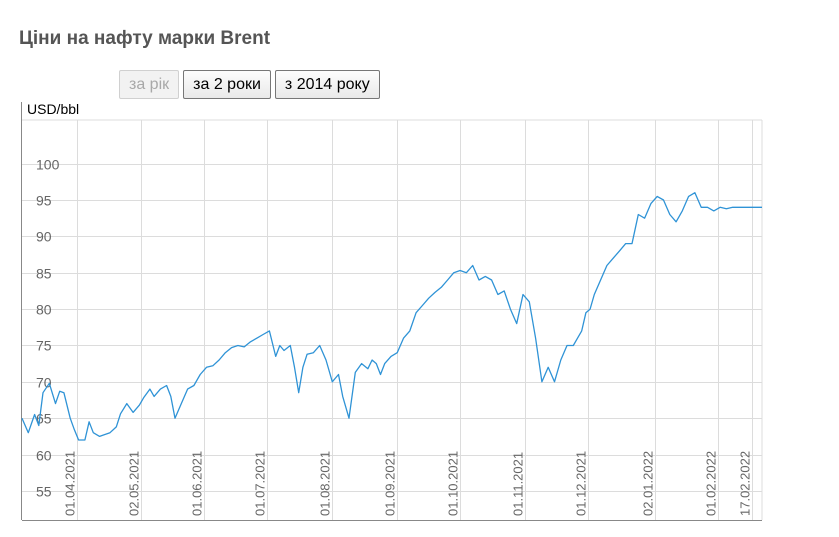 The width and height of the screenshot is (839, 537). What do you see at coordinates (70, 483) in the screenshot?
I see `x-tick-label: 01.04.2021` at bounding box center [70, 483].